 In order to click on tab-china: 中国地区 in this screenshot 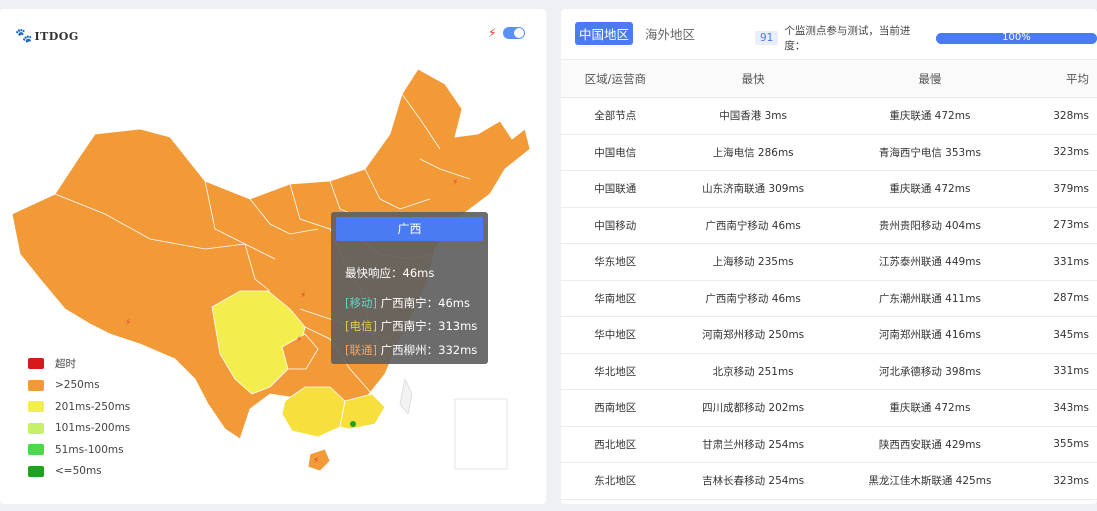, I will do `click(604, 33)`.